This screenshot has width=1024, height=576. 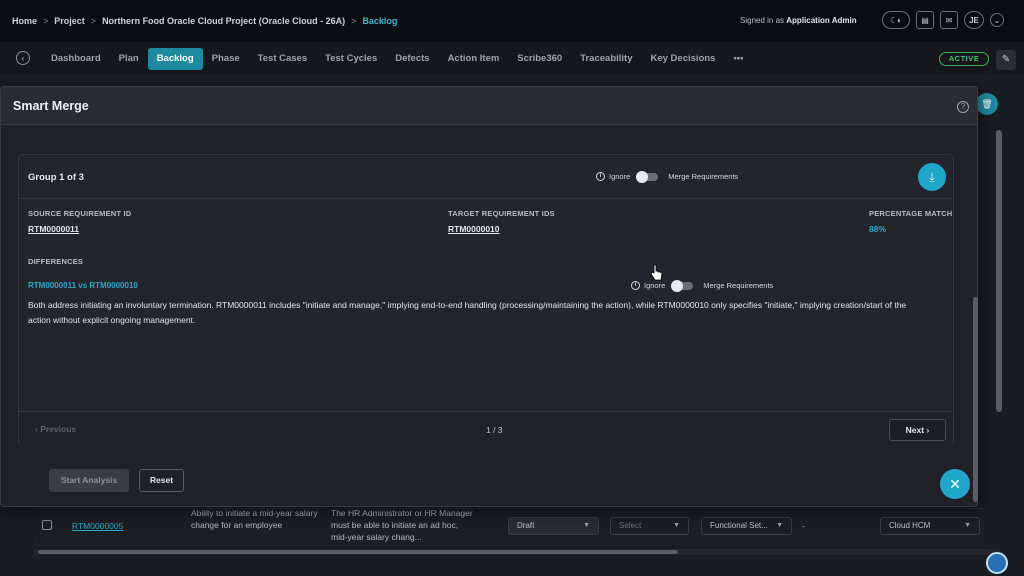 I want to click on signed-in-text: Signed in as Application Admin, so click(x=798, y=20).